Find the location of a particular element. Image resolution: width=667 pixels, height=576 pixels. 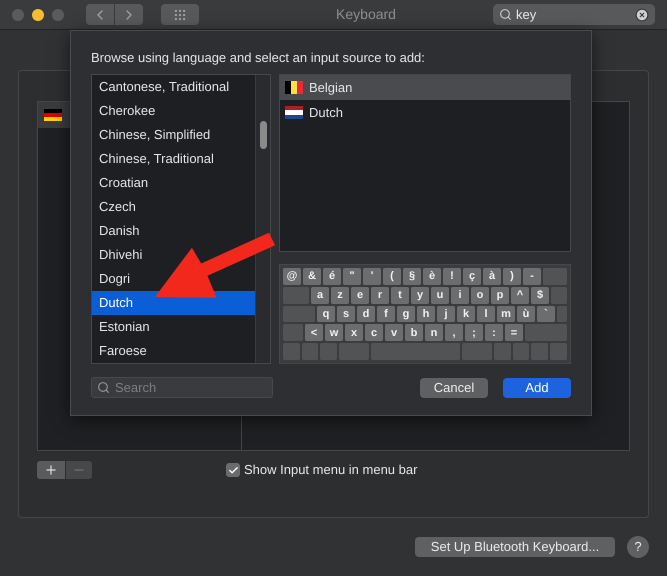

key: d is located at coordinates (366, 314).